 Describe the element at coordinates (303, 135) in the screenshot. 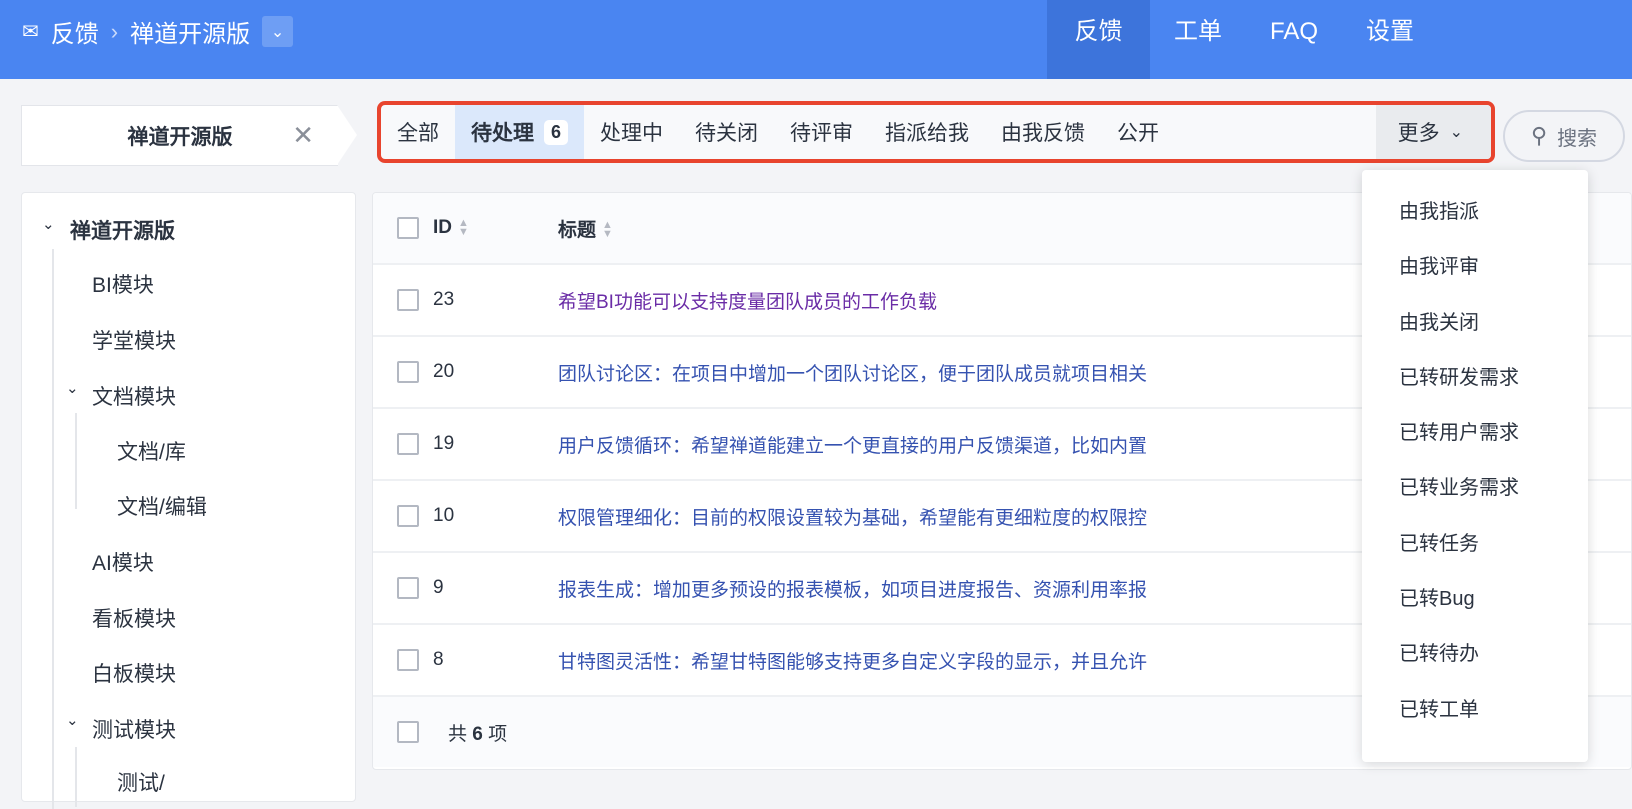

I see `close-icon: ✕` at that location.